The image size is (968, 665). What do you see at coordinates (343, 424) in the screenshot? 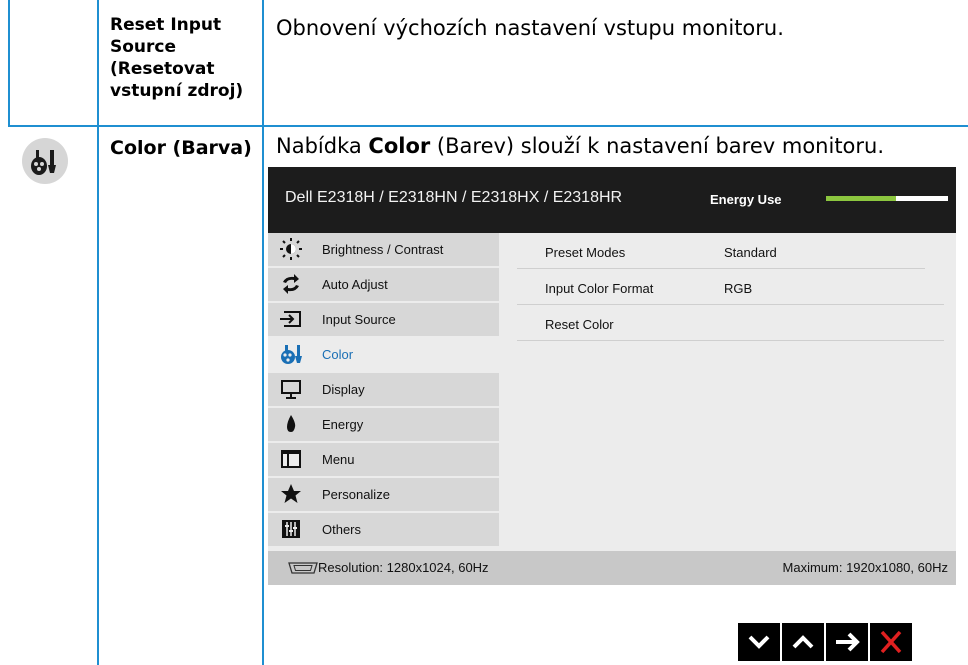
I see `menu-item-label: Energy` at bounding box center [343, 424].